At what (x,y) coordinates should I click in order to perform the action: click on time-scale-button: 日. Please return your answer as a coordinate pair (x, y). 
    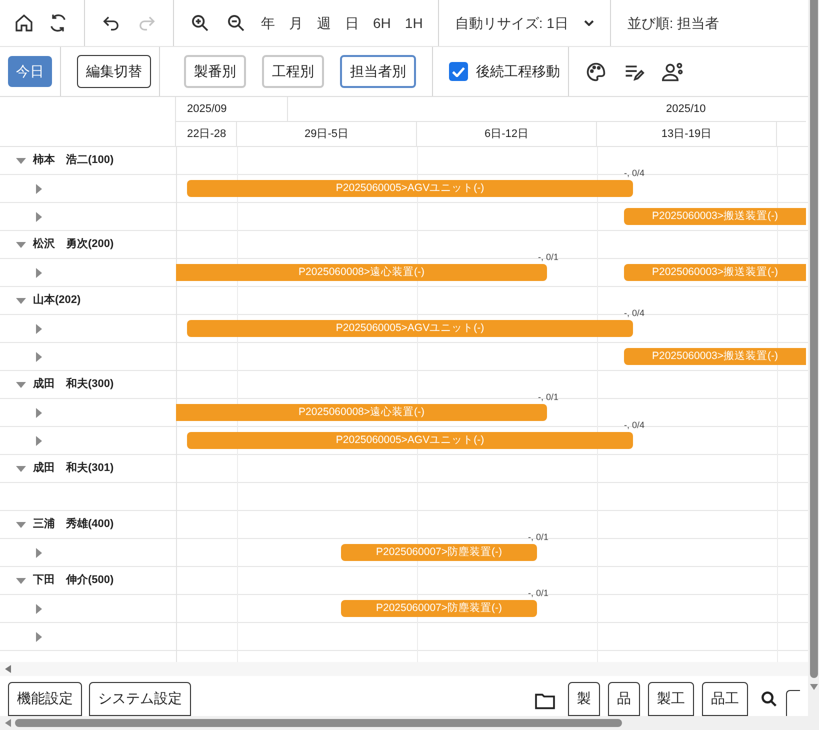
    Looking at the image, I should click on (352, 23).